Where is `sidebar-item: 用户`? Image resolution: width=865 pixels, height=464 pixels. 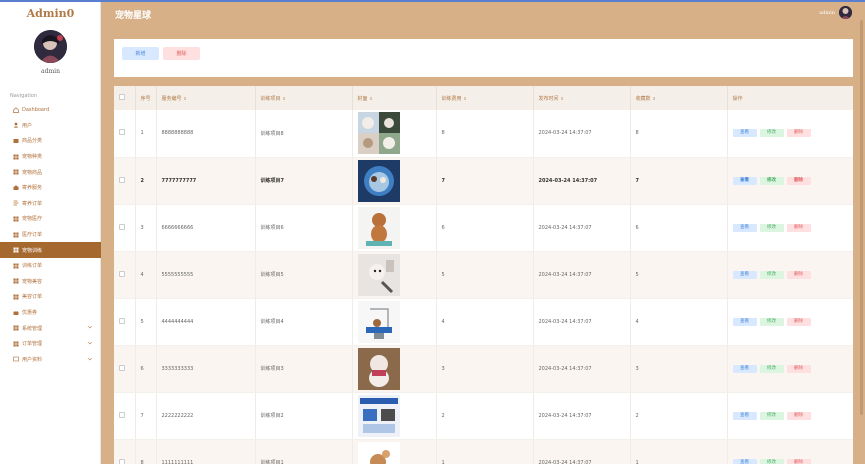 sidebar-item: 用户 is located at coordinates (50, 126).